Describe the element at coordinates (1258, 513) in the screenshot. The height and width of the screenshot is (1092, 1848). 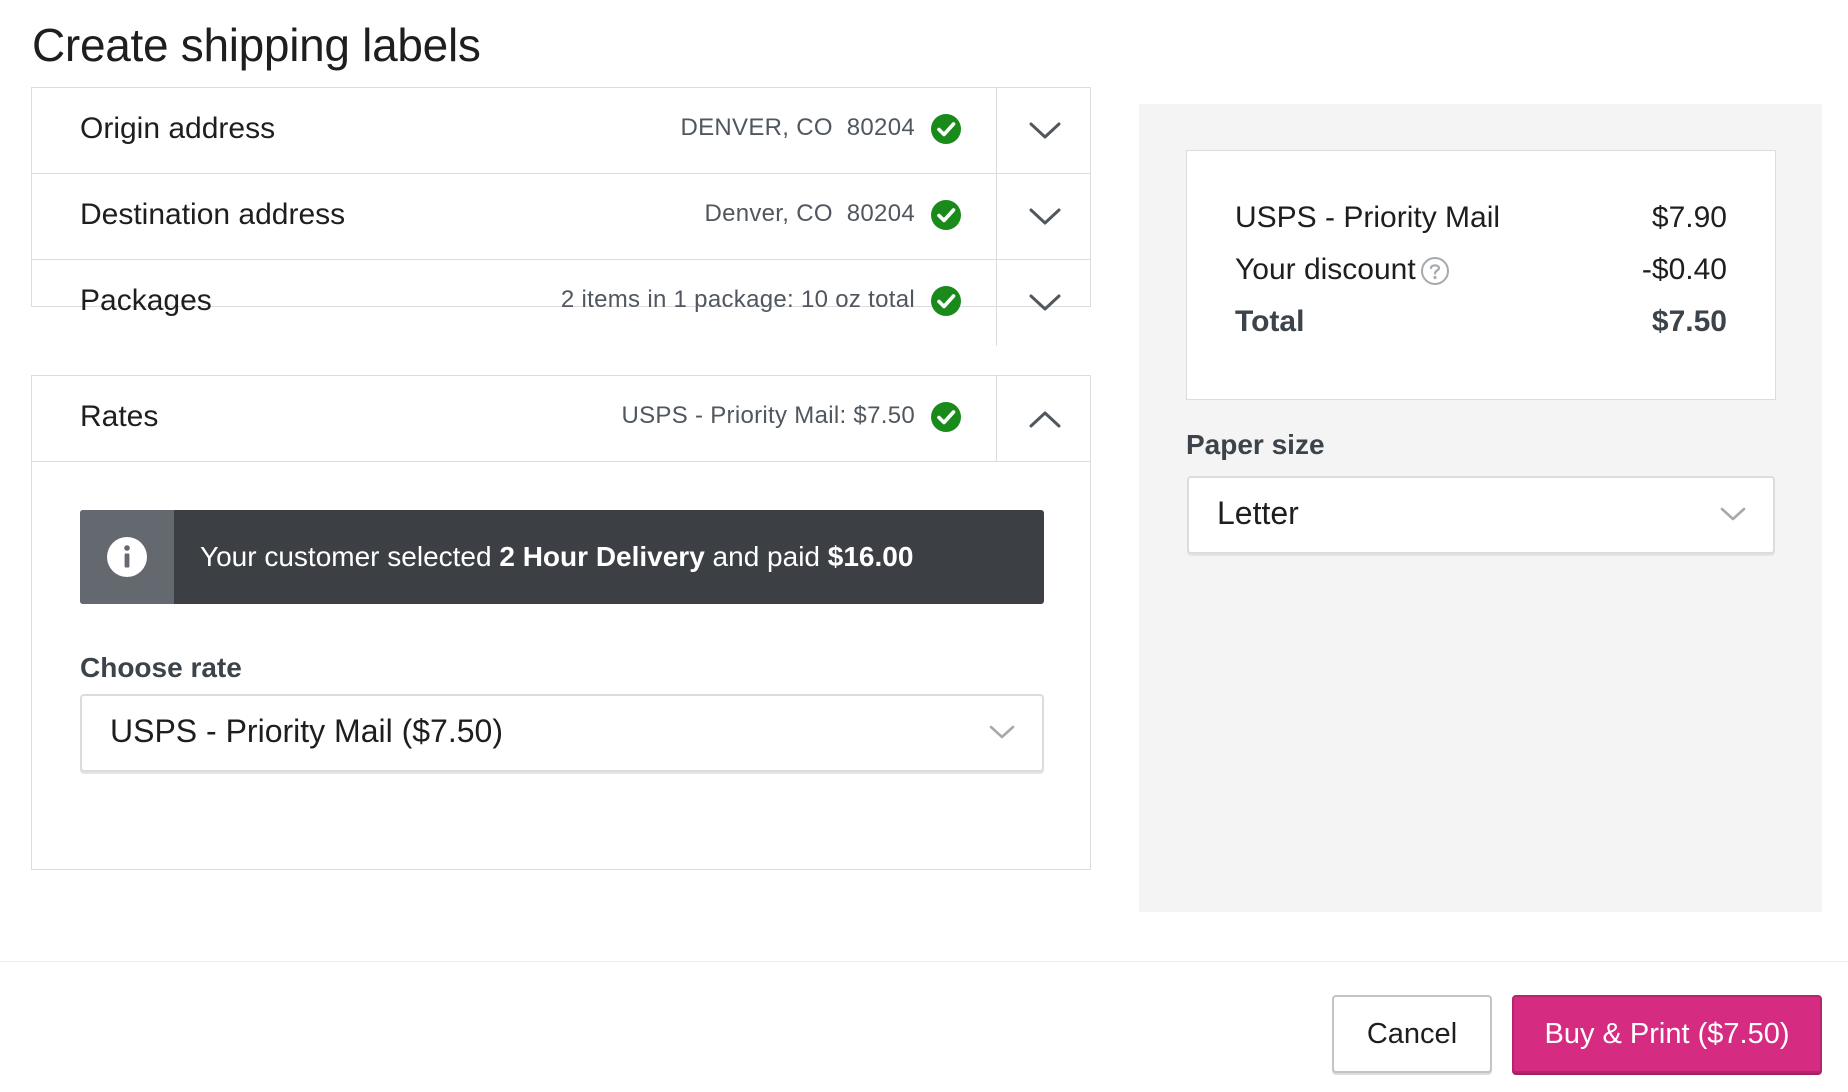
I see `paper-size-value: Letter` at that location.